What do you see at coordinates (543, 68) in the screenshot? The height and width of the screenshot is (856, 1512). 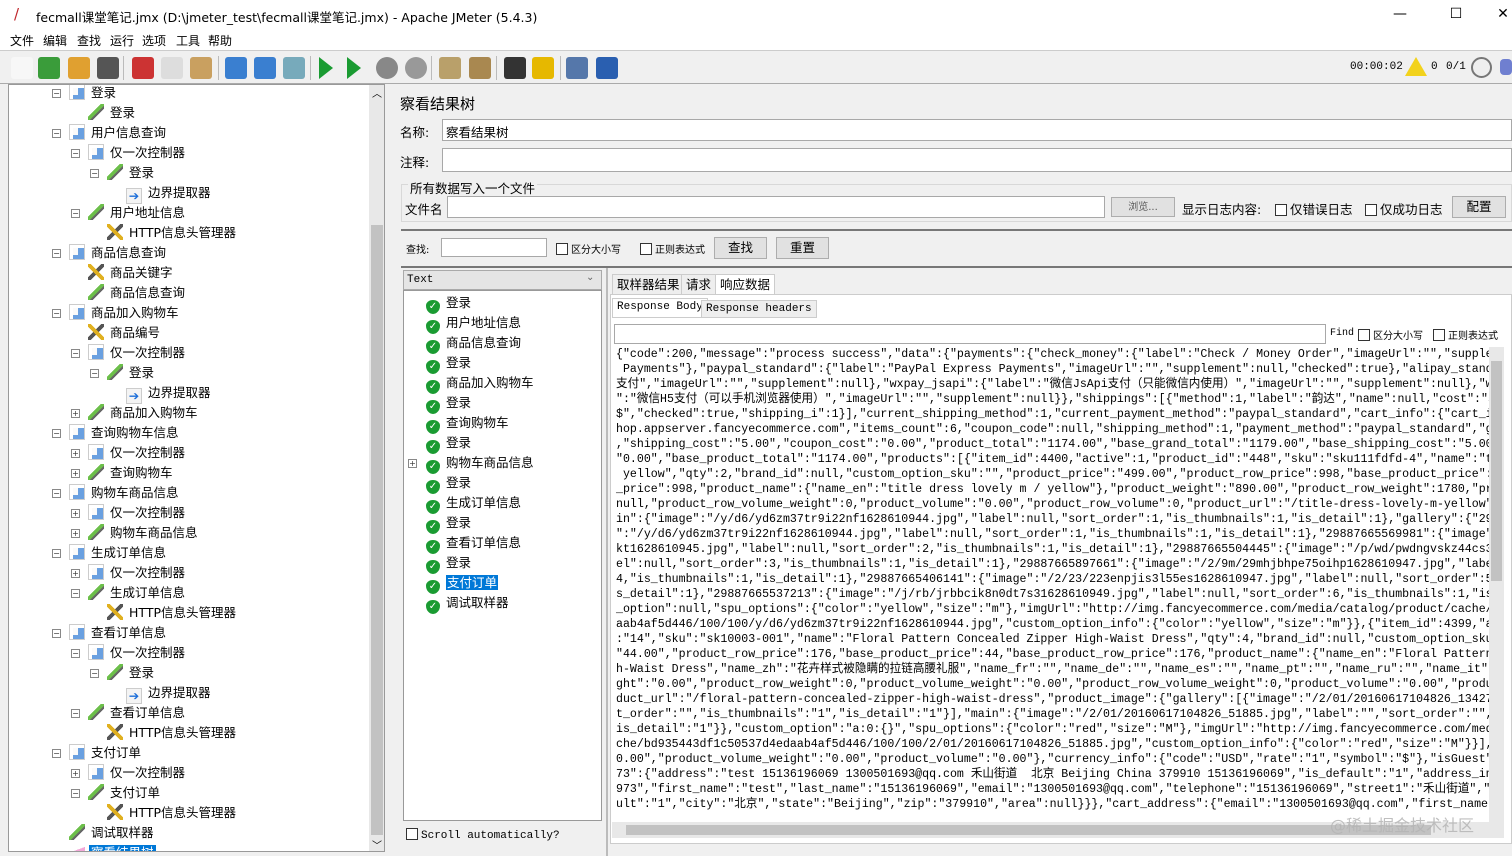 I see `reset-search-icon` at bounding box center [543, 68].